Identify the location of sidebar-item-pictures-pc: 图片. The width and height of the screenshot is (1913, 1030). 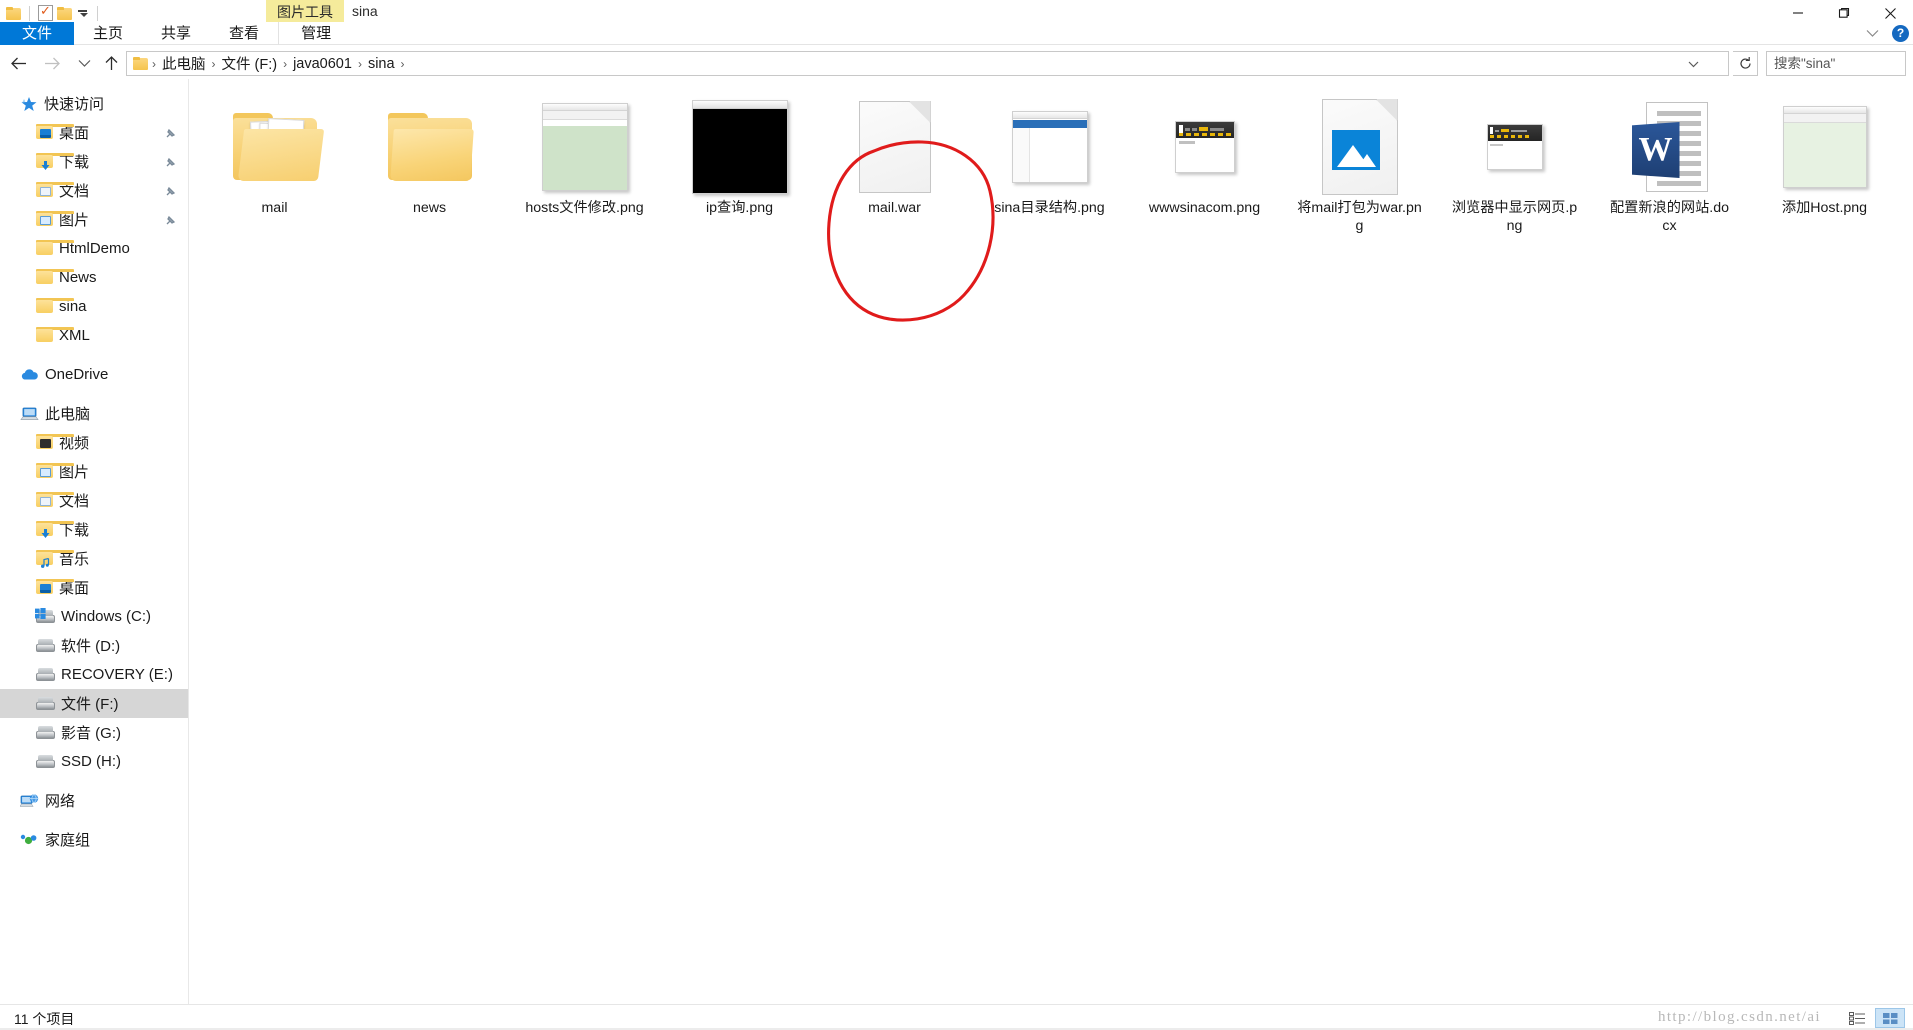
(94, 471).